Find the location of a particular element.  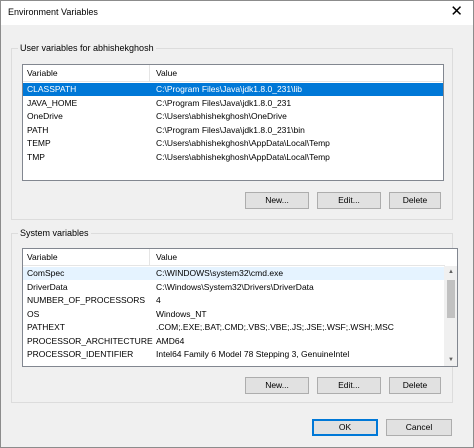

table-row: OneDrive C:\Users\abhishekghosh\OneDrive is located at coordinates (233, 116).